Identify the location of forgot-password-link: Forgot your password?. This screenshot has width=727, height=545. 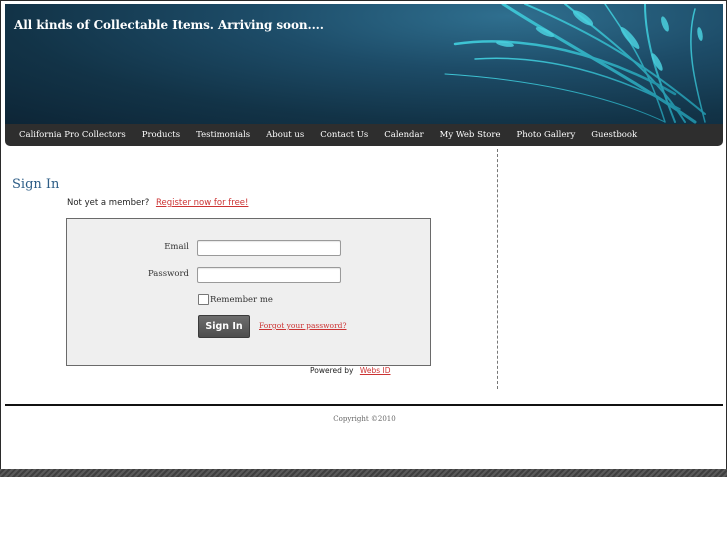
(302, 325).